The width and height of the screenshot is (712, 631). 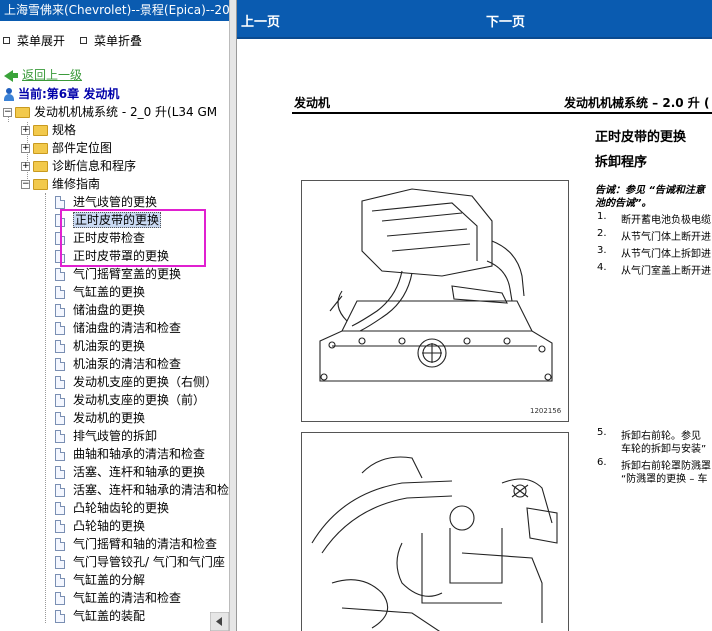 I want to click on step-number: 2., so click(x=602, y=233).